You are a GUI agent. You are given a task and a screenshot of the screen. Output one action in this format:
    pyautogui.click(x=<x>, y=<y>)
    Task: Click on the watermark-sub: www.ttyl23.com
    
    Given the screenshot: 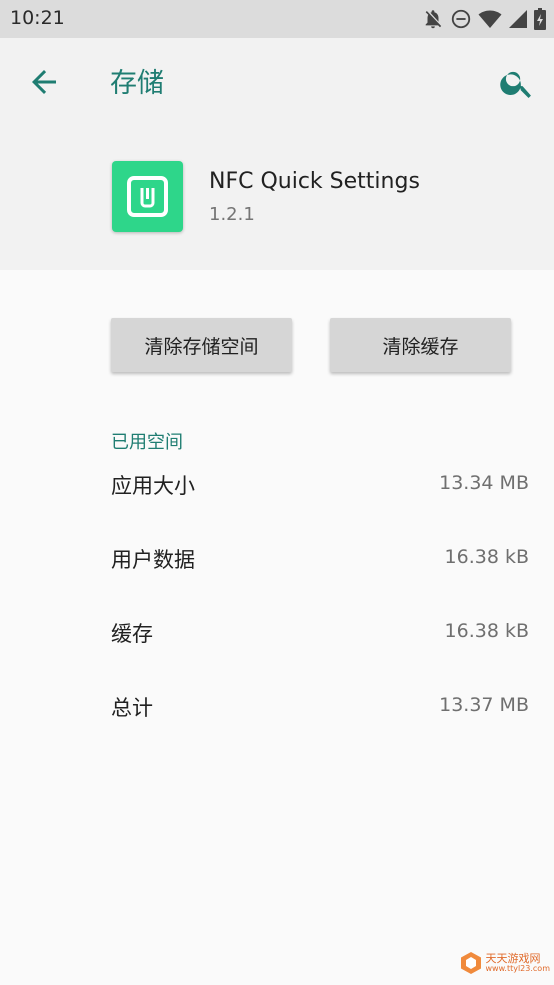 What is the action you would take?
    pyautogui.click(x=517, y=968)
    